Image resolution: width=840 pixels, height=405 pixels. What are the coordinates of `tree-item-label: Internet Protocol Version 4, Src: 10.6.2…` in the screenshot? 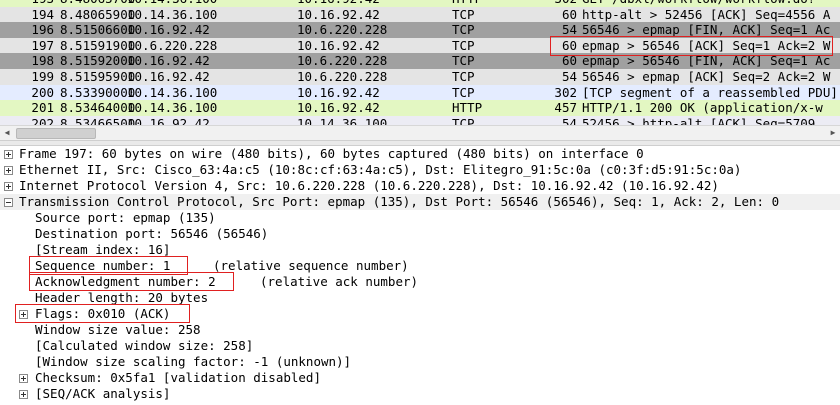 It's located at (369, 185).